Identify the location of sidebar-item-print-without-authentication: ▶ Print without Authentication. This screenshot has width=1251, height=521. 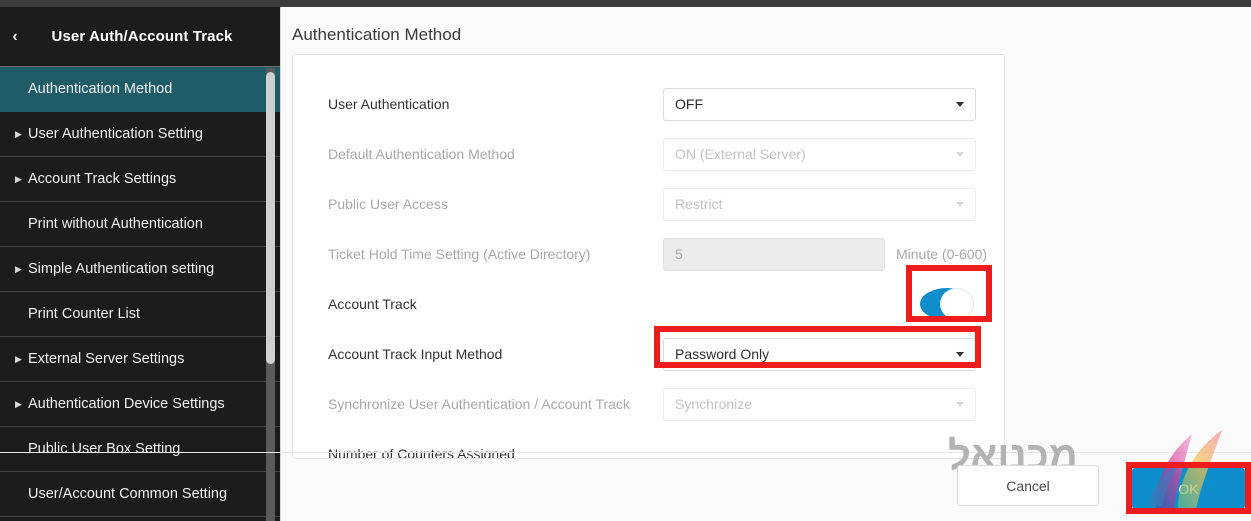
(140, 224).